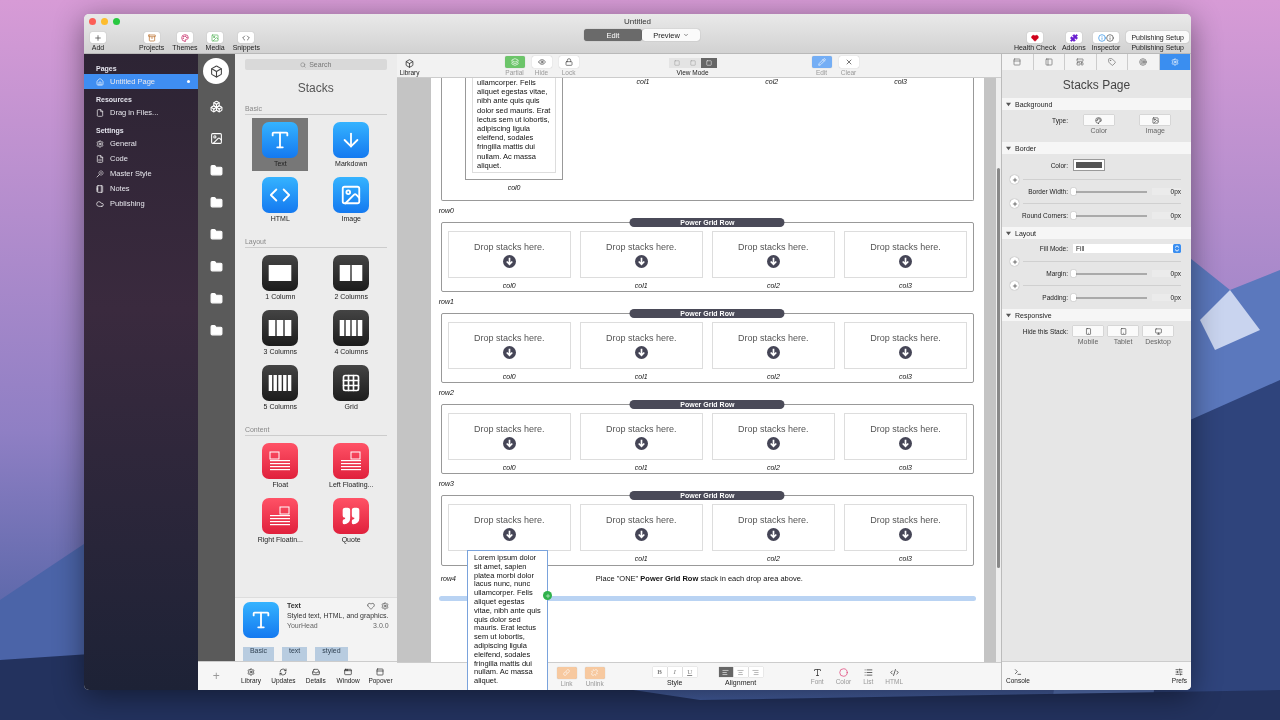 This screenshot has height=720, width=1280. I want to click on pencil-icon, so click(821, 62).